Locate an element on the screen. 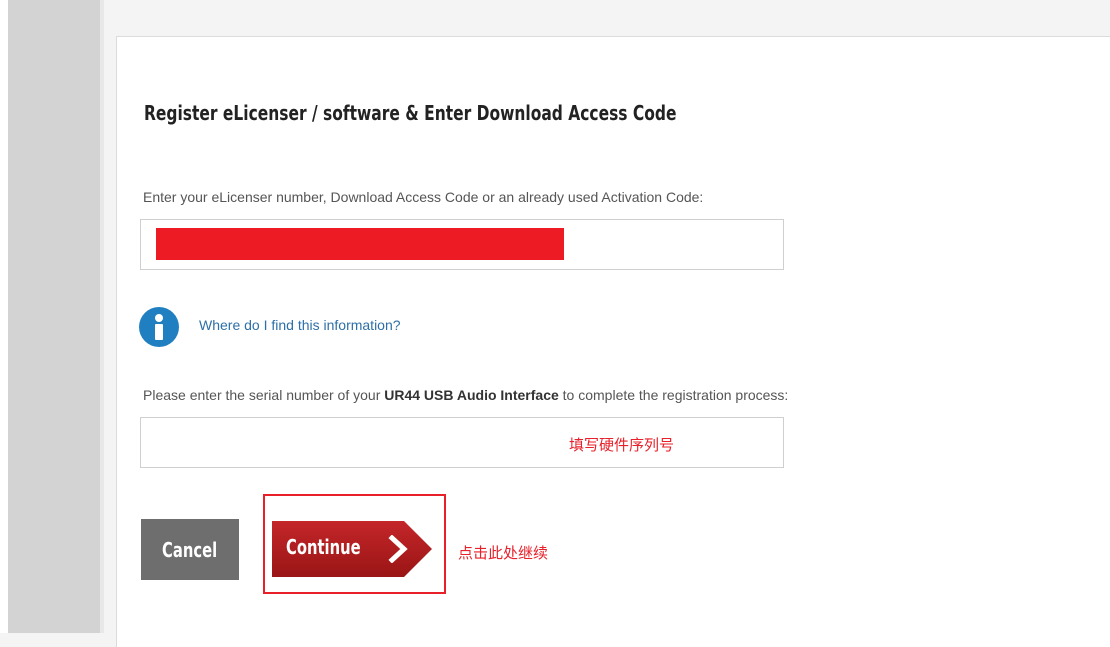 Image resolution: width=1110 pixels, height=647 pixels. info-icon is located at coordinates (159, 327).